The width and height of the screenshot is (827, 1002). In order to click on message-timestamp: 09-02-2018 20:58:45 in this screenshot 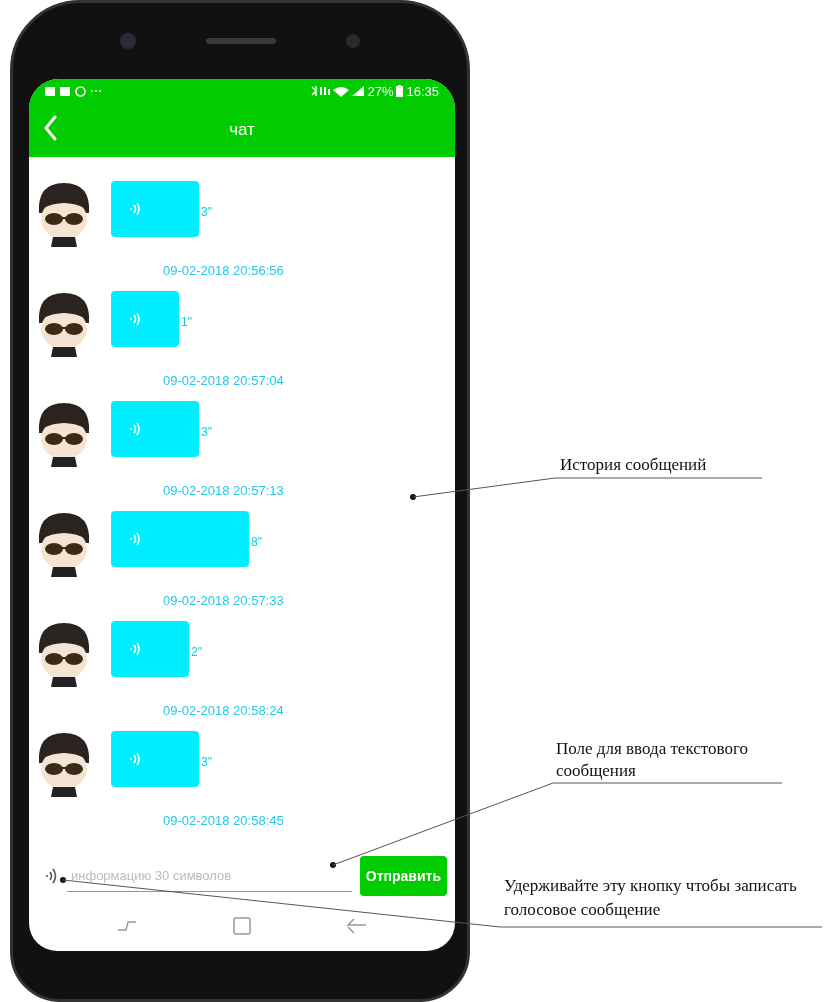, I will do `click(224, 820)`.